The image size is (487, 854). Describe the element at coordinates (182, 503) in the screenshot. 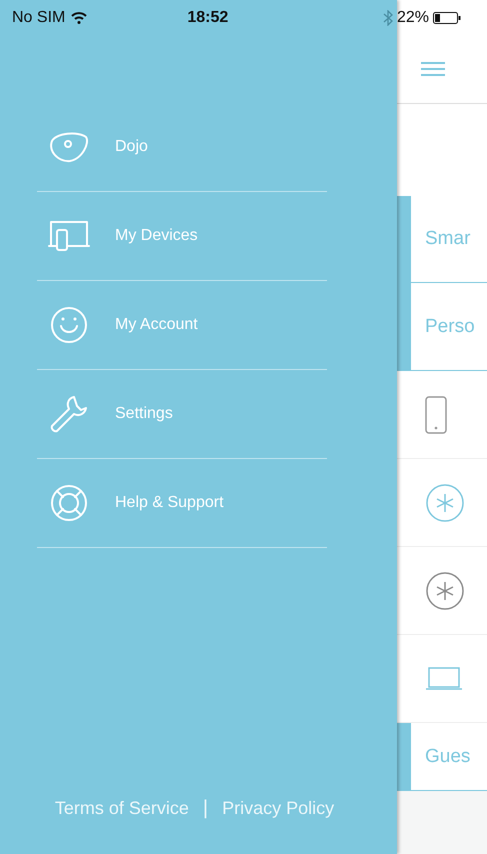

I see `menu-item: Help & Support` at that location.